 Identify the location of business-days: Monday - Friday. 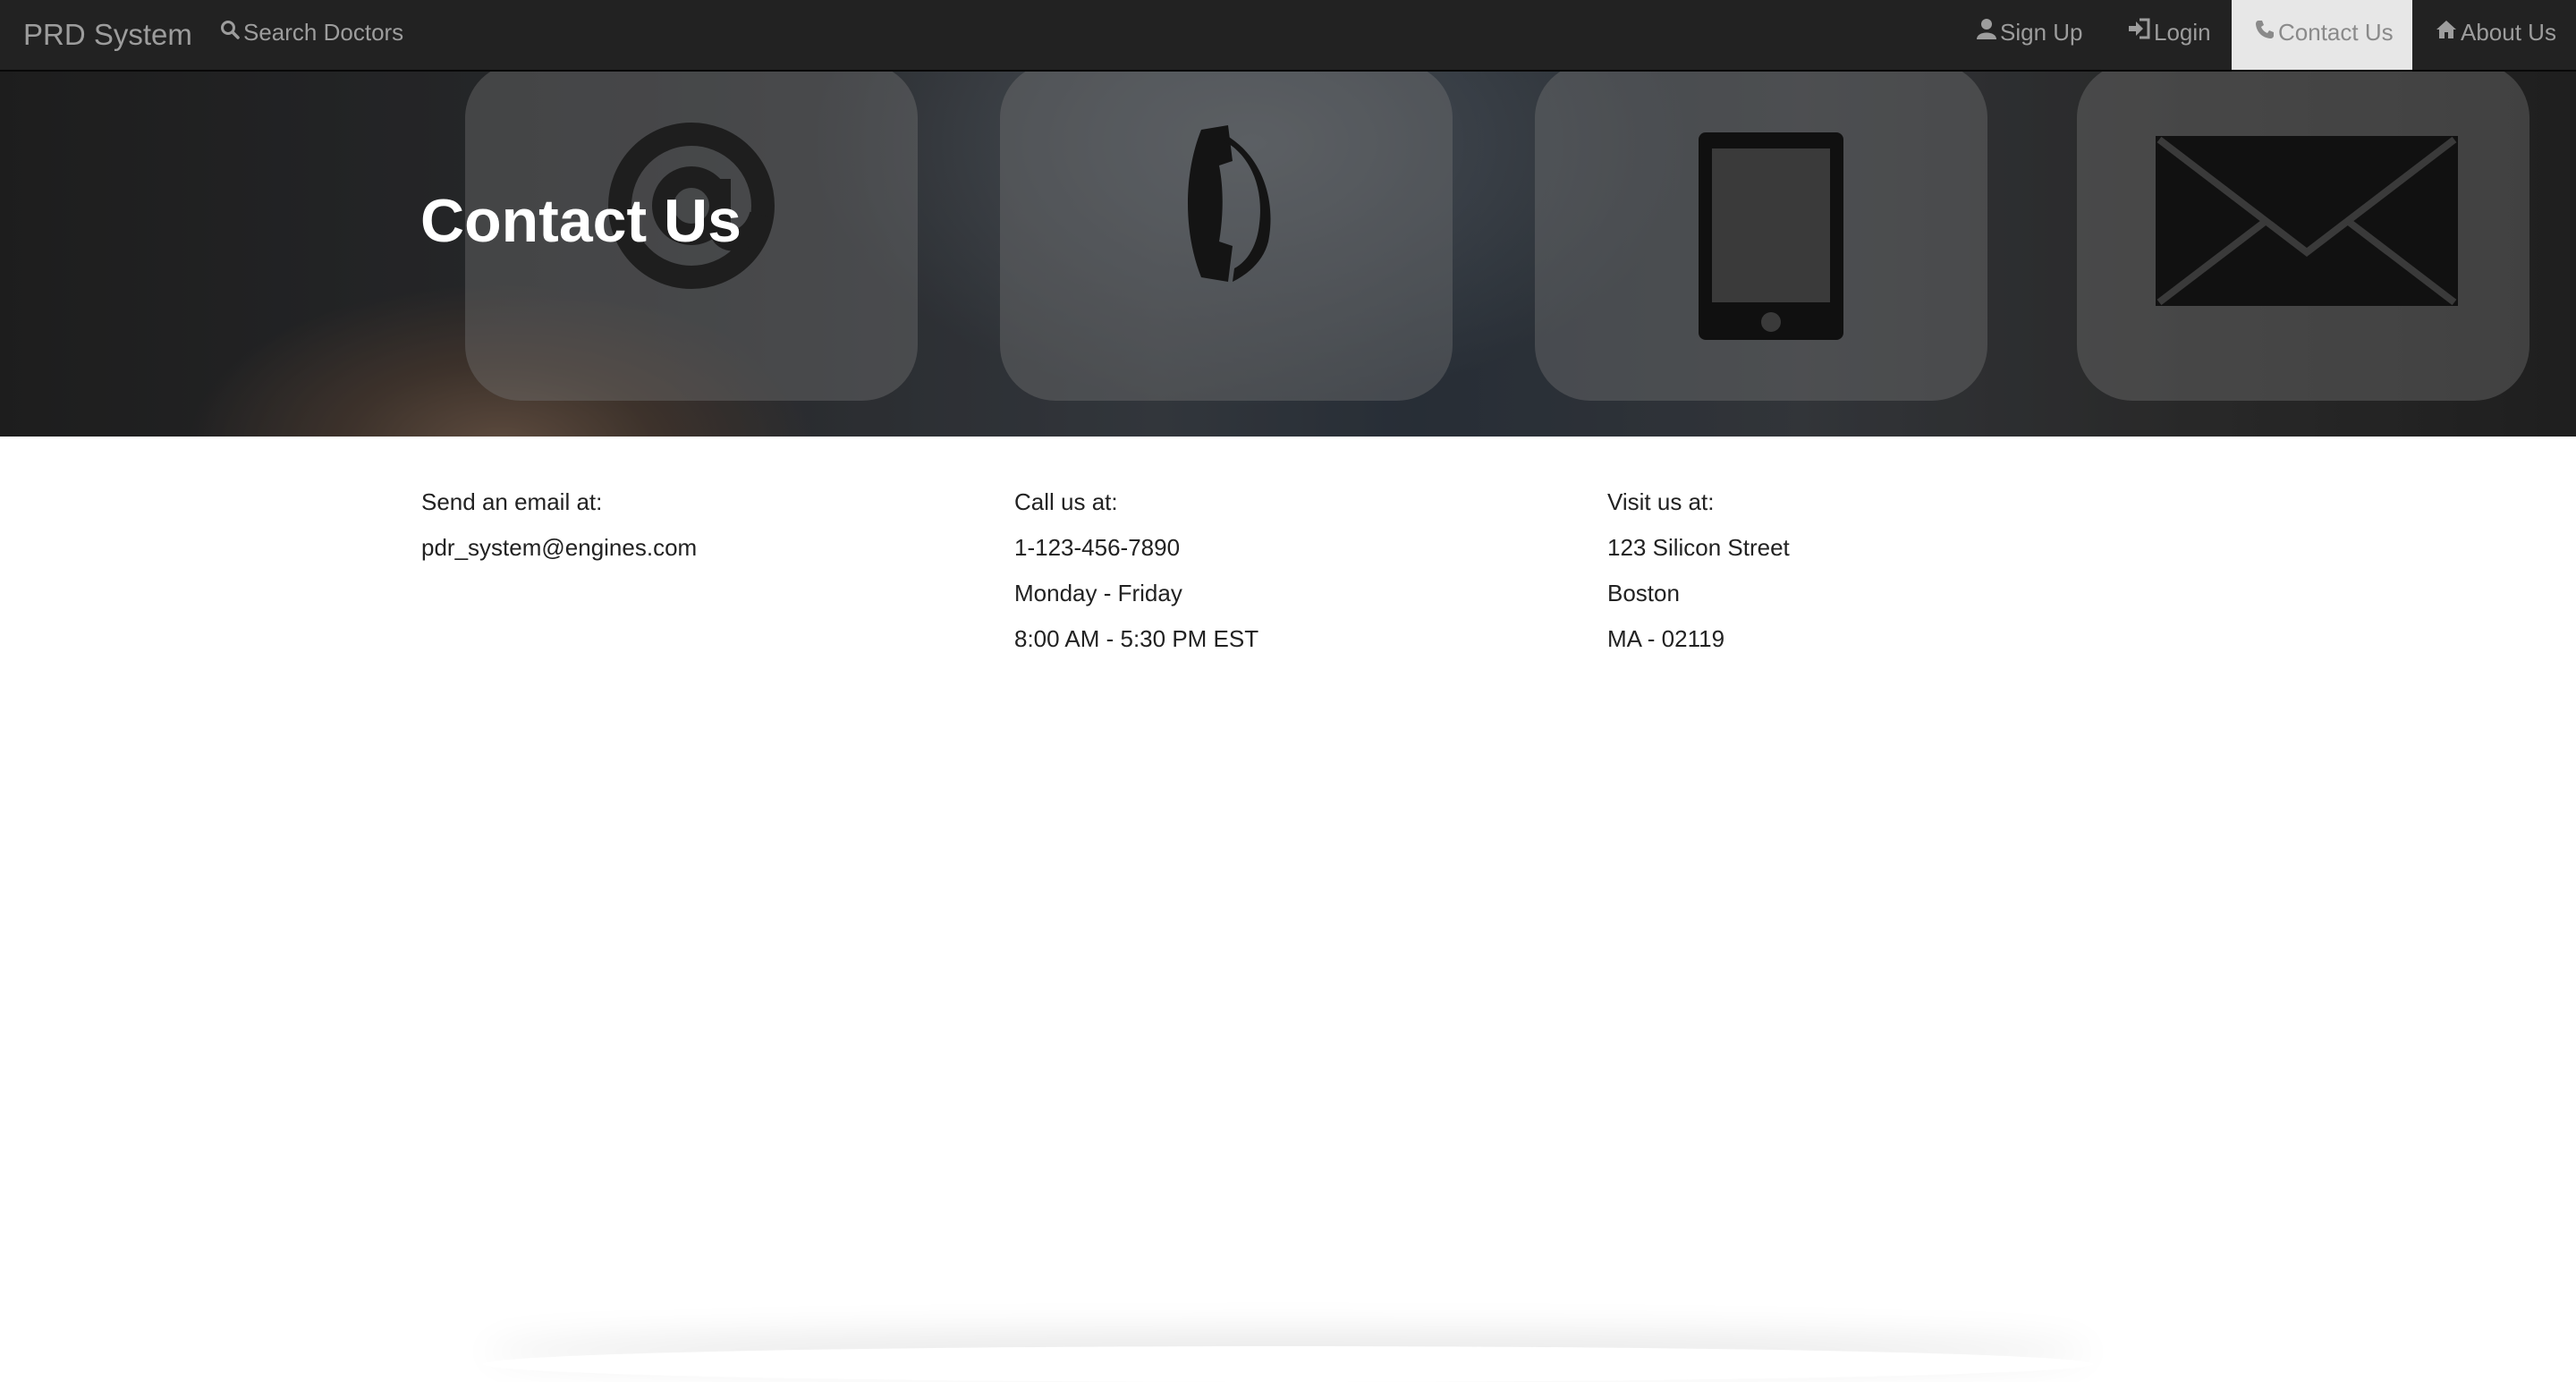
(1098, 593).